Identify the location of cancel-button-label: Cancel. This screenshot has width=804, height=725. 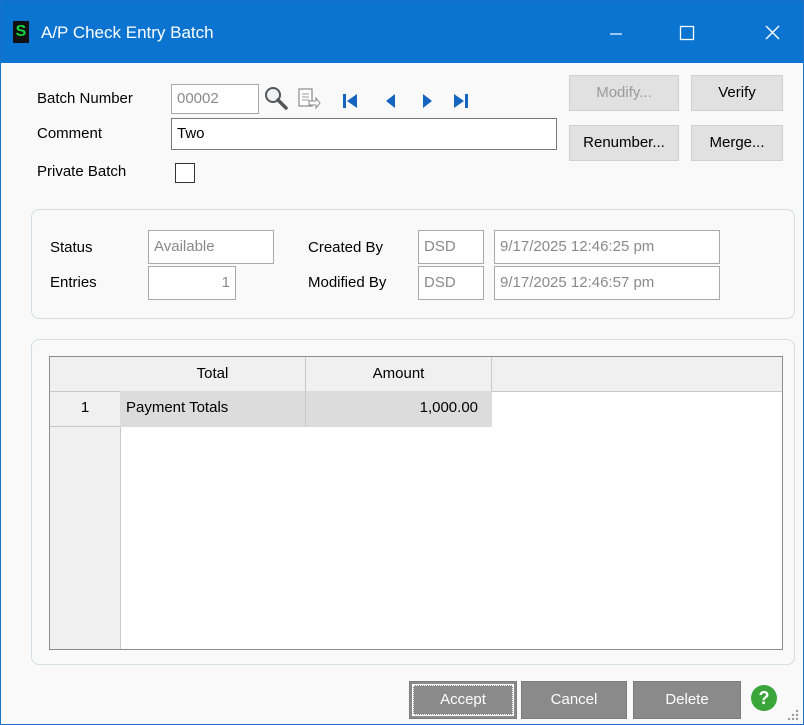
(574, 699).